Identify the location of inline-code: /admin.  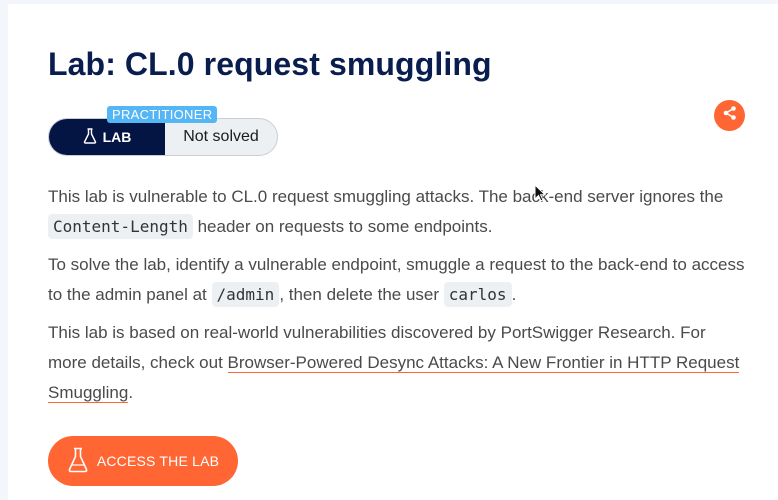
(245, 294).